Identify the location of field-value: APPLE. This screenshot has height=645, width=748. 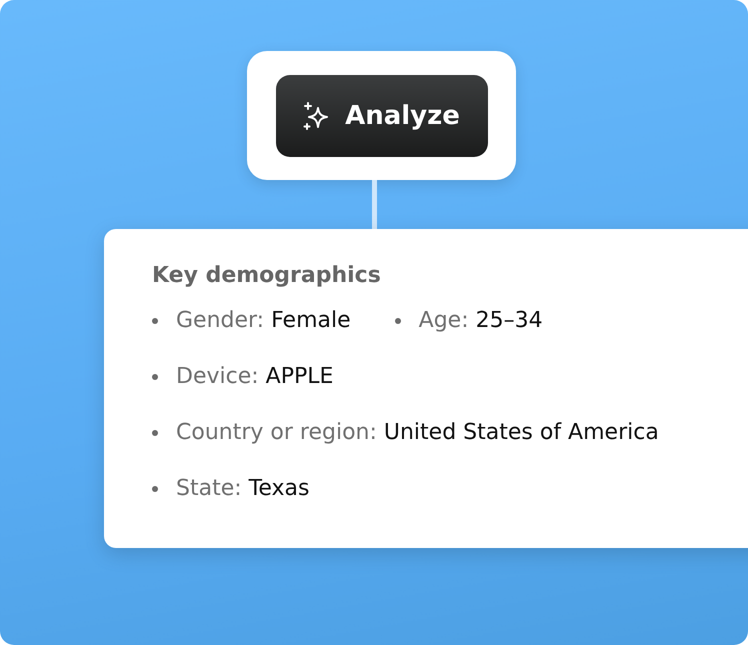
(300, 376).